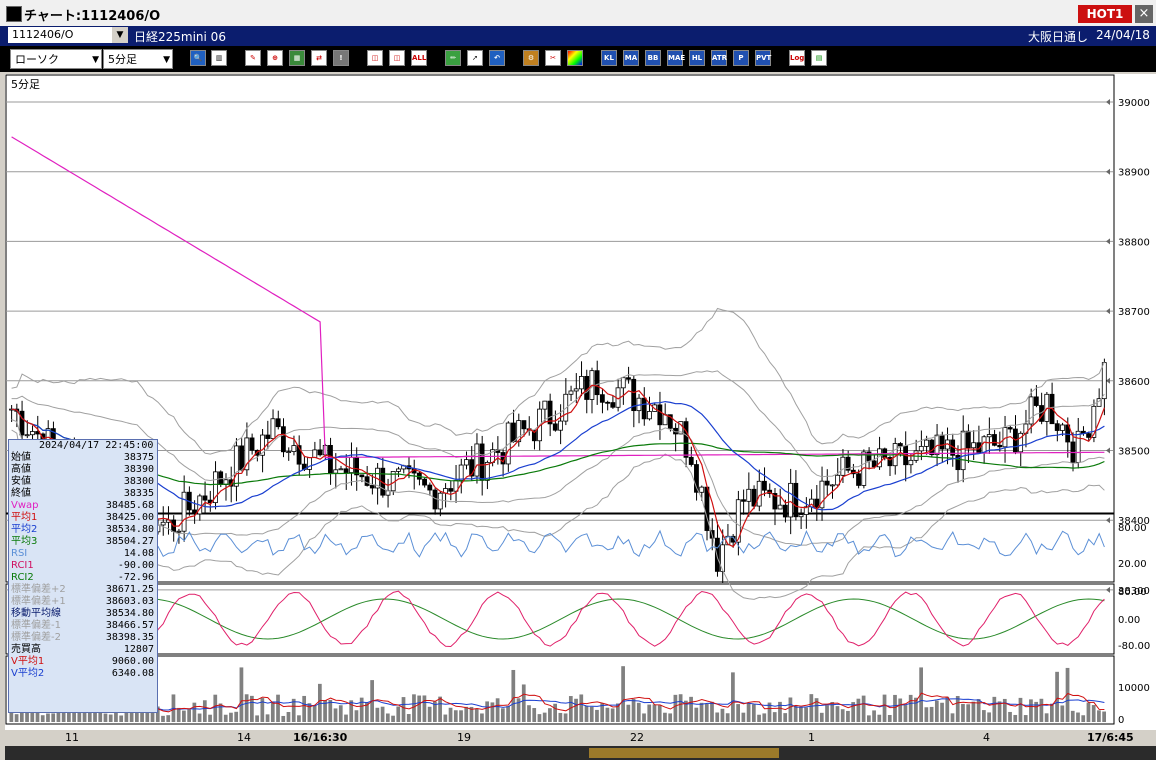  Describe the element at coordinates (553, 58) in the screenshot. I see `tools-icon: ✂` at that location.